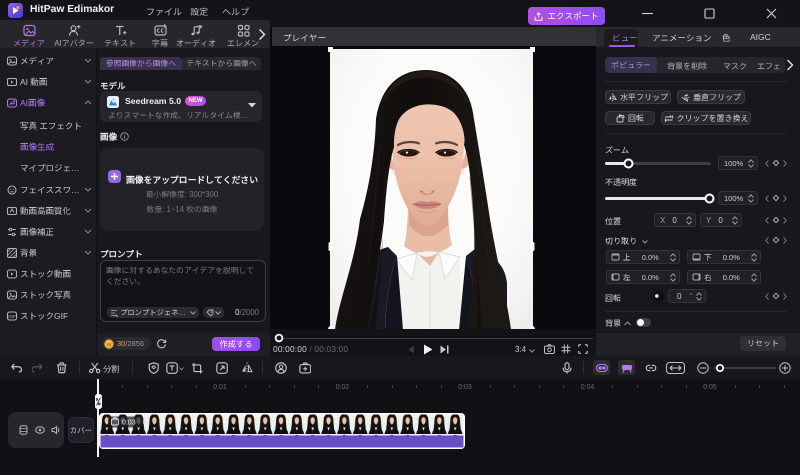 Image resolution: width=800 pixels, height=475 pixels. Describe the element at coordinates (12, 316) in the screenshot. I see `svg-text: GIF` at that location.